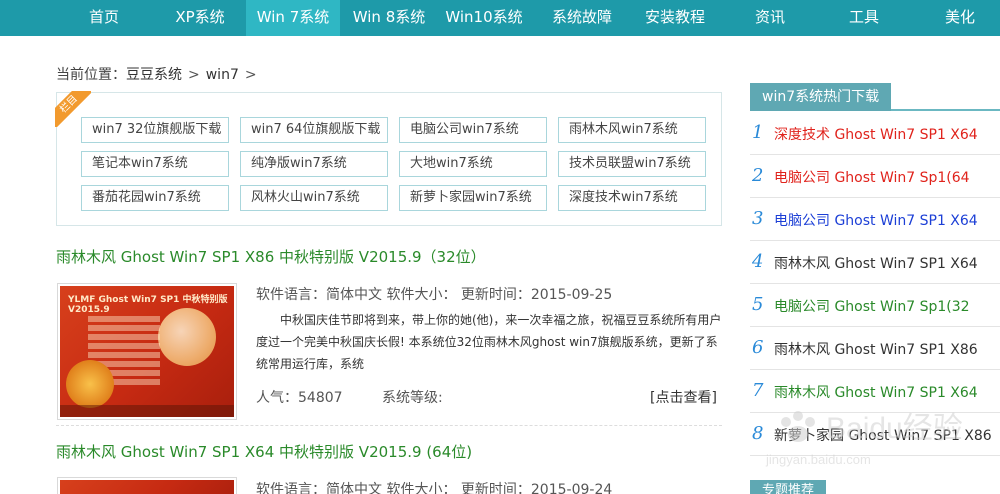 This screenshot has height=494, width=1000. Describe the element at coordinates (148, 305) in the screenshot. I see `thumbnail-caption: YLMF Ghost Win7 SP1 中秋特别版 V2015.9` at that location.